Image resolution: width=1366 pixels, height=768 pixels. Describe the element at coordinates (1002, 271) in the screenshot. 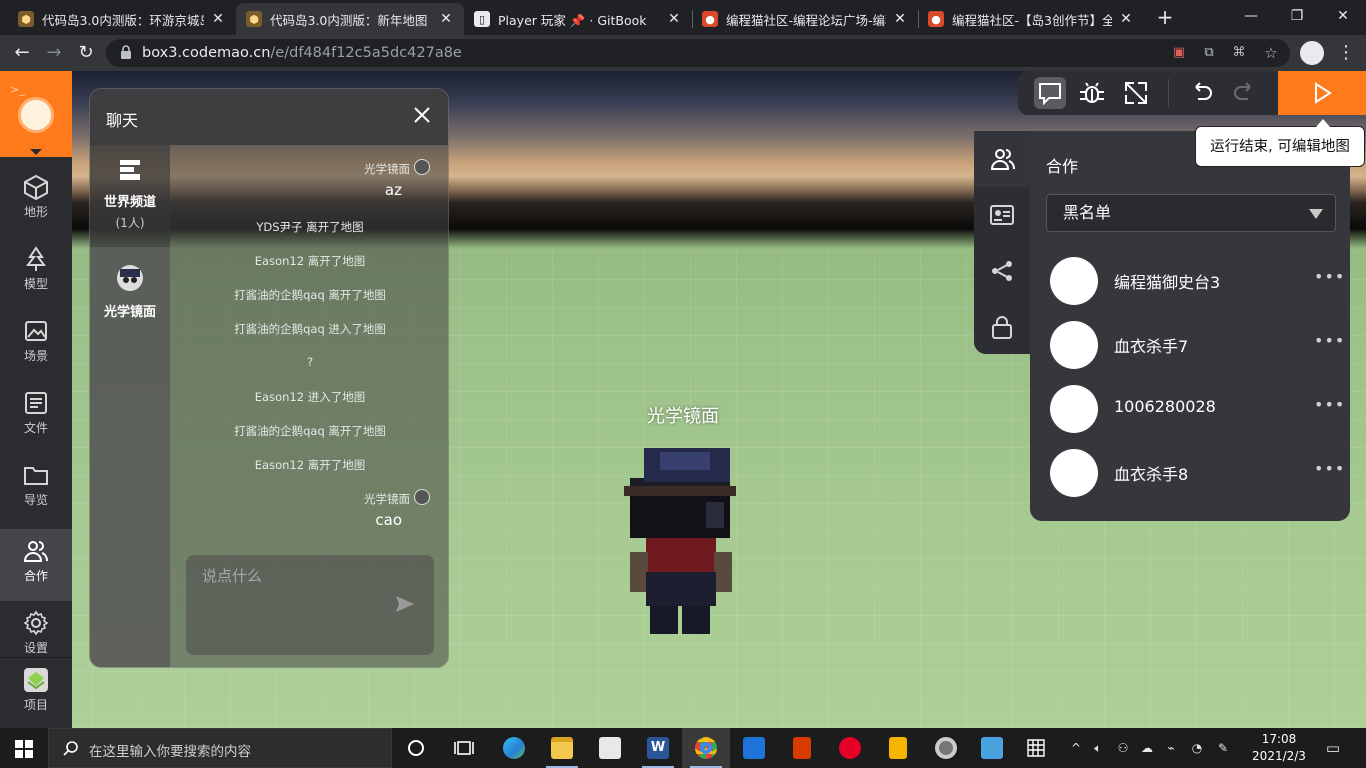

I see `collab-share-tab` at that location.